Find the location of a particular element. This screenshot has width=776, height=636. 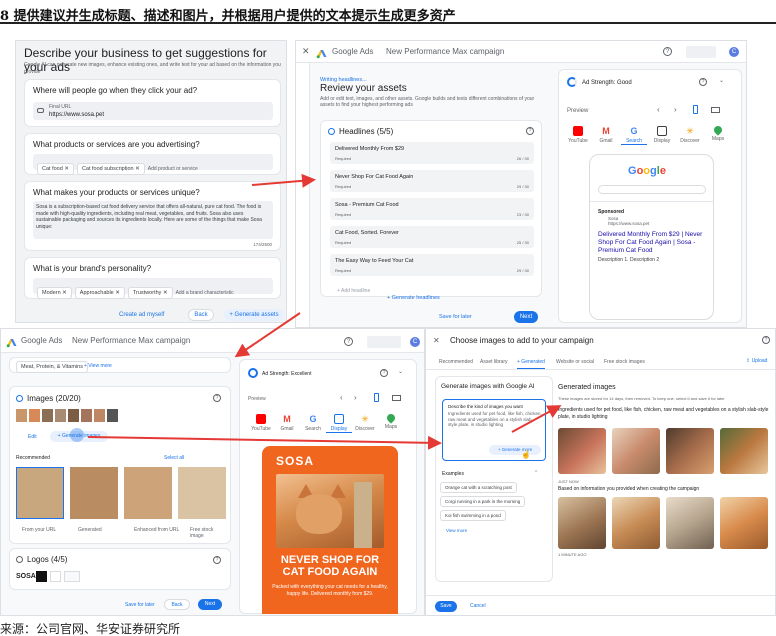

arrow-to-images is located at coordinates (267, 335).